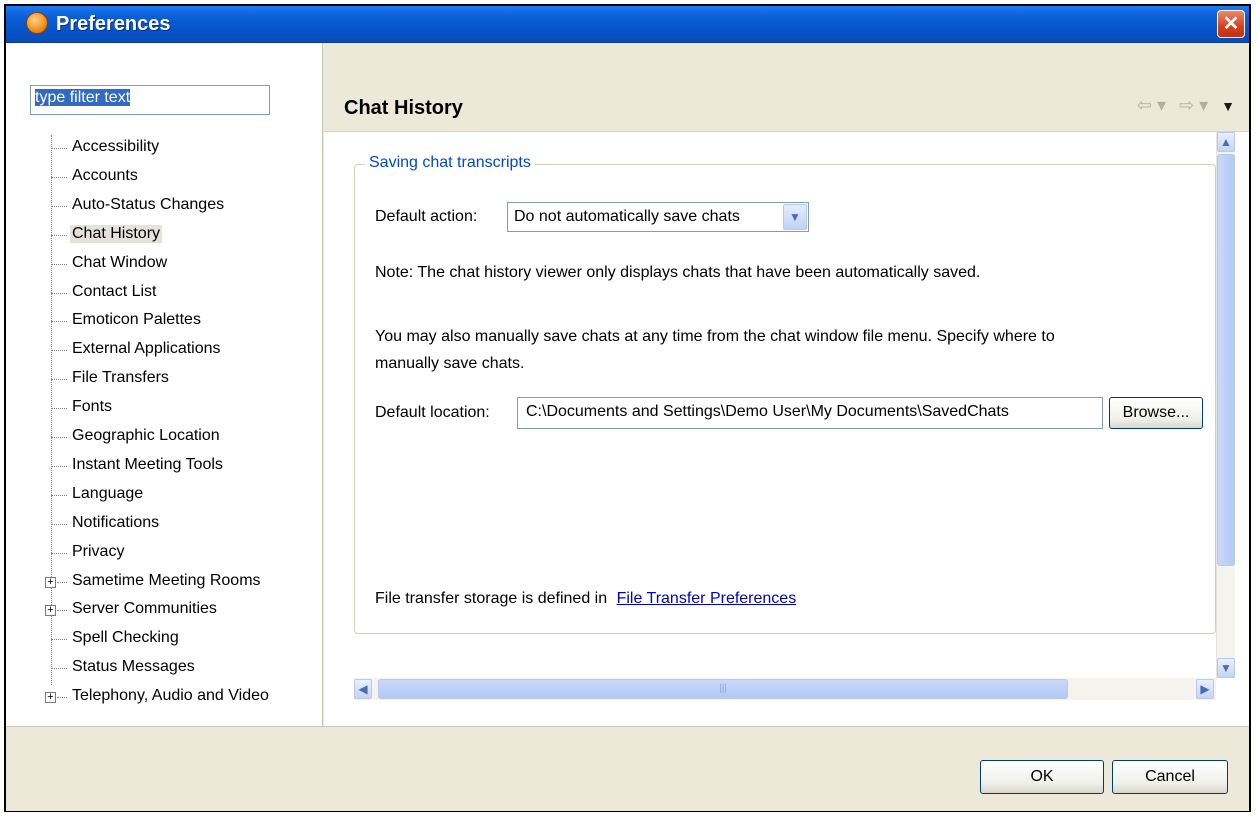 This screenshot has height=816, width=1257. Describe the element at coordinates (1042, 777) in the screenshot. I see `ok-button: OK` at that location.